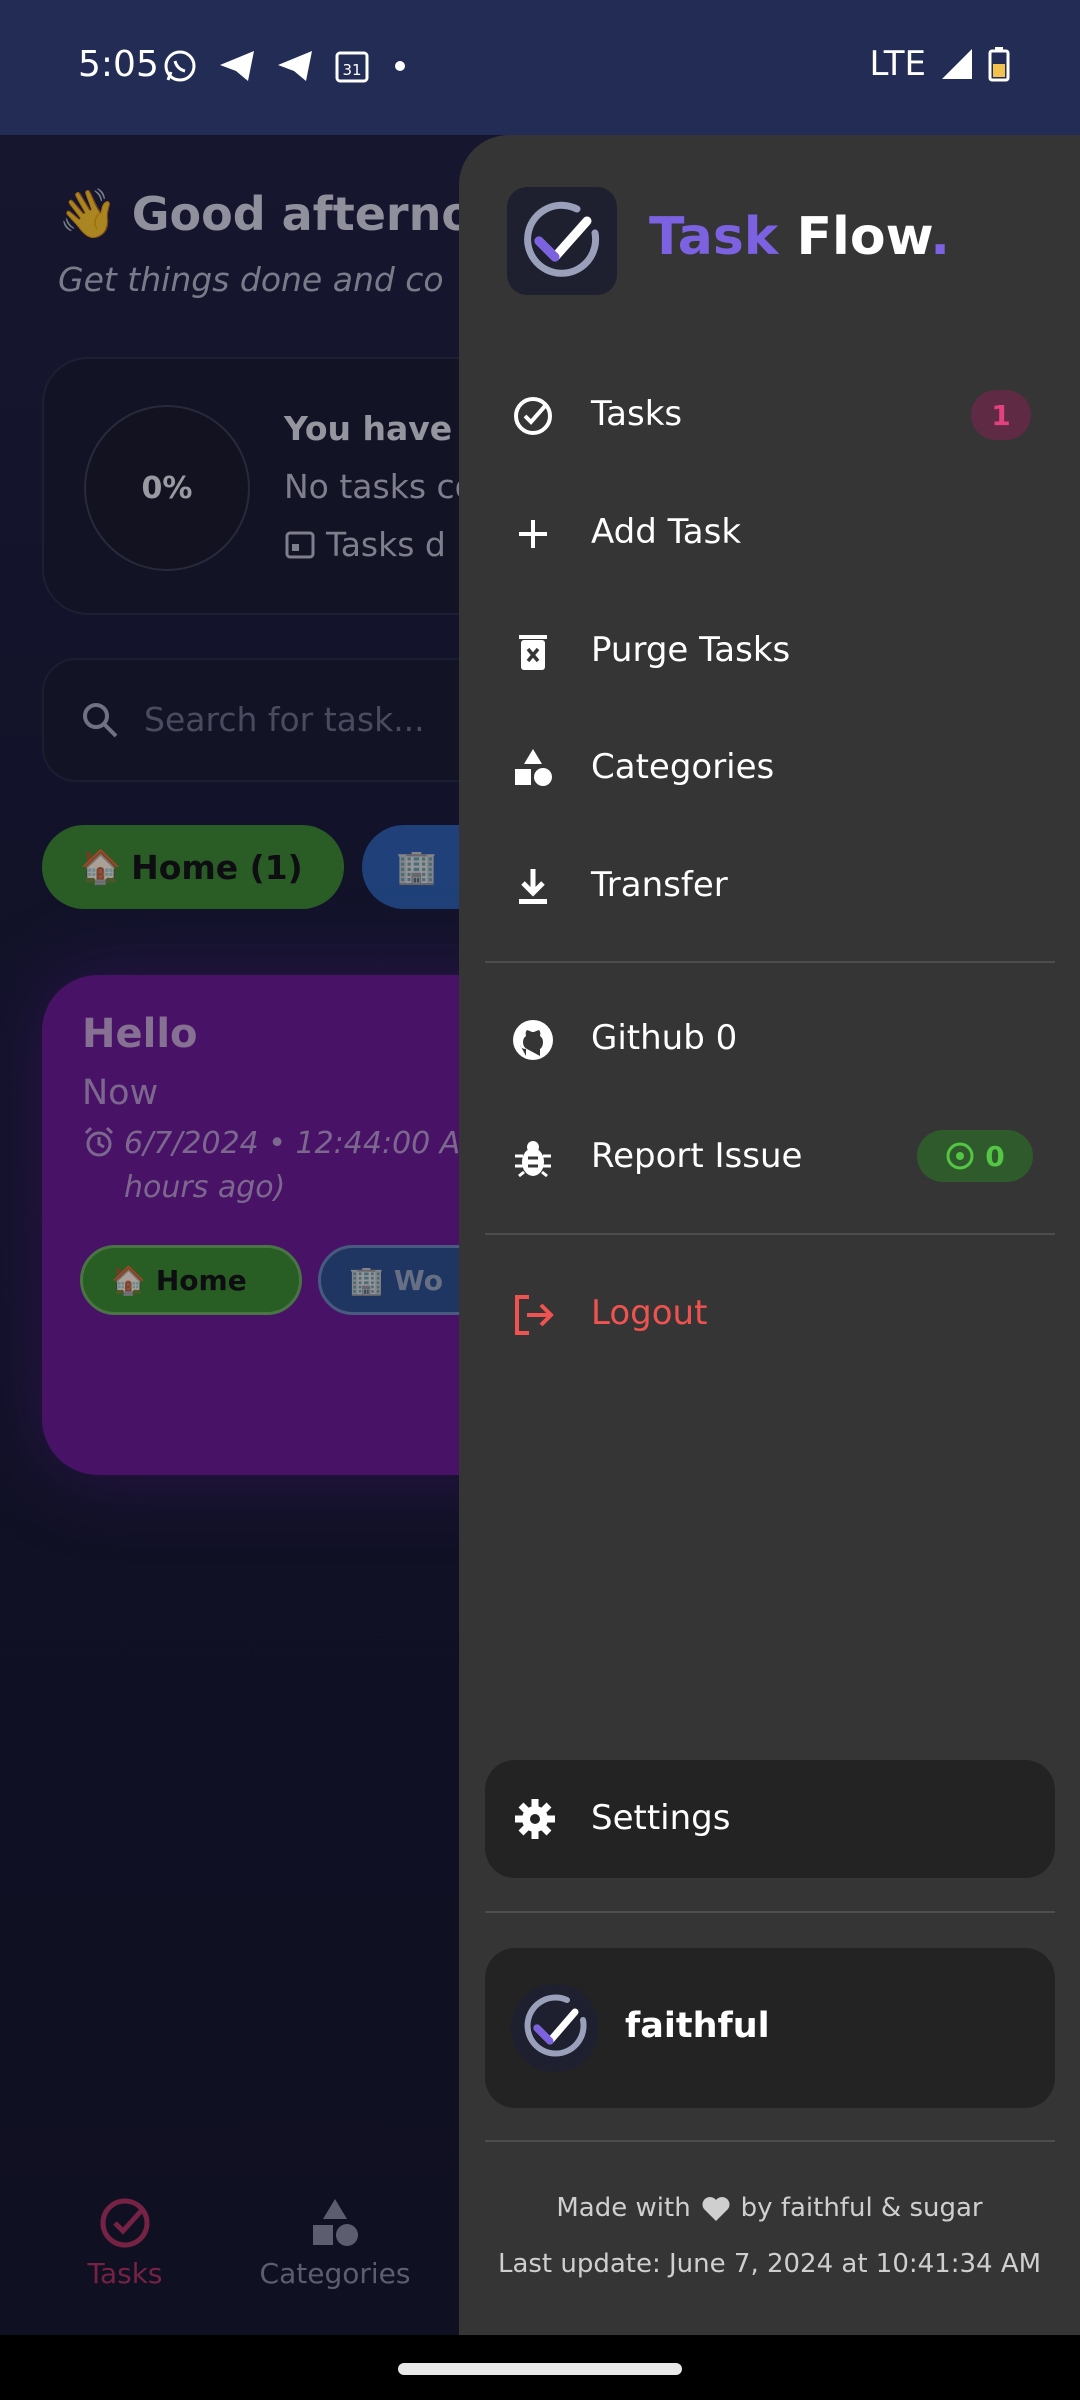 The image size is (1080, 2400). Describe the element at coordinates (666, 532) in the screenshot. I see `drawer-item-add-task-label: Add Task` at that location.